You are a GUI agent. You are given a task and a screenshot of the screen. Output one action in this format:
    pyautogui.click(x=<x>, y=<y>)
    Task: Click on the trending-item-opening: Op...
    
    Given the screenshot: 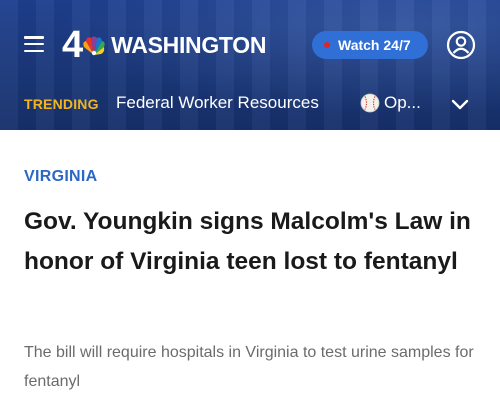 What is the action you would take?
    pyautogui.click(x=390, y=103)
    